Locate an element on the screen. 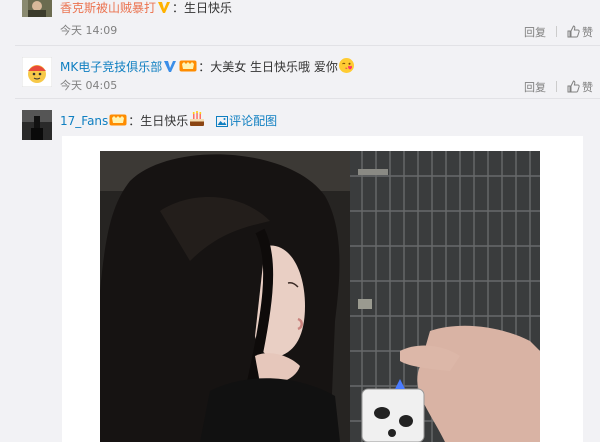 The height and width of the screenshot is (442, 600). cake-emoji-icon is located at coordinates (197, 121).